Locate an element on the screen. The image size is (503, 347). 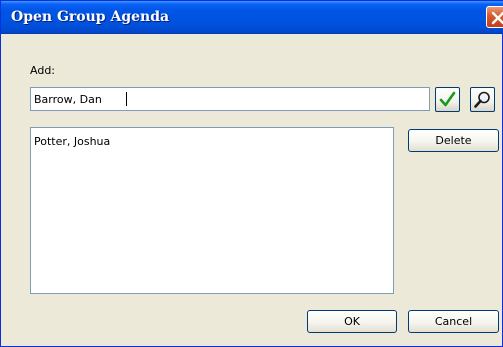
close-button is located at coordinates (494, 17).